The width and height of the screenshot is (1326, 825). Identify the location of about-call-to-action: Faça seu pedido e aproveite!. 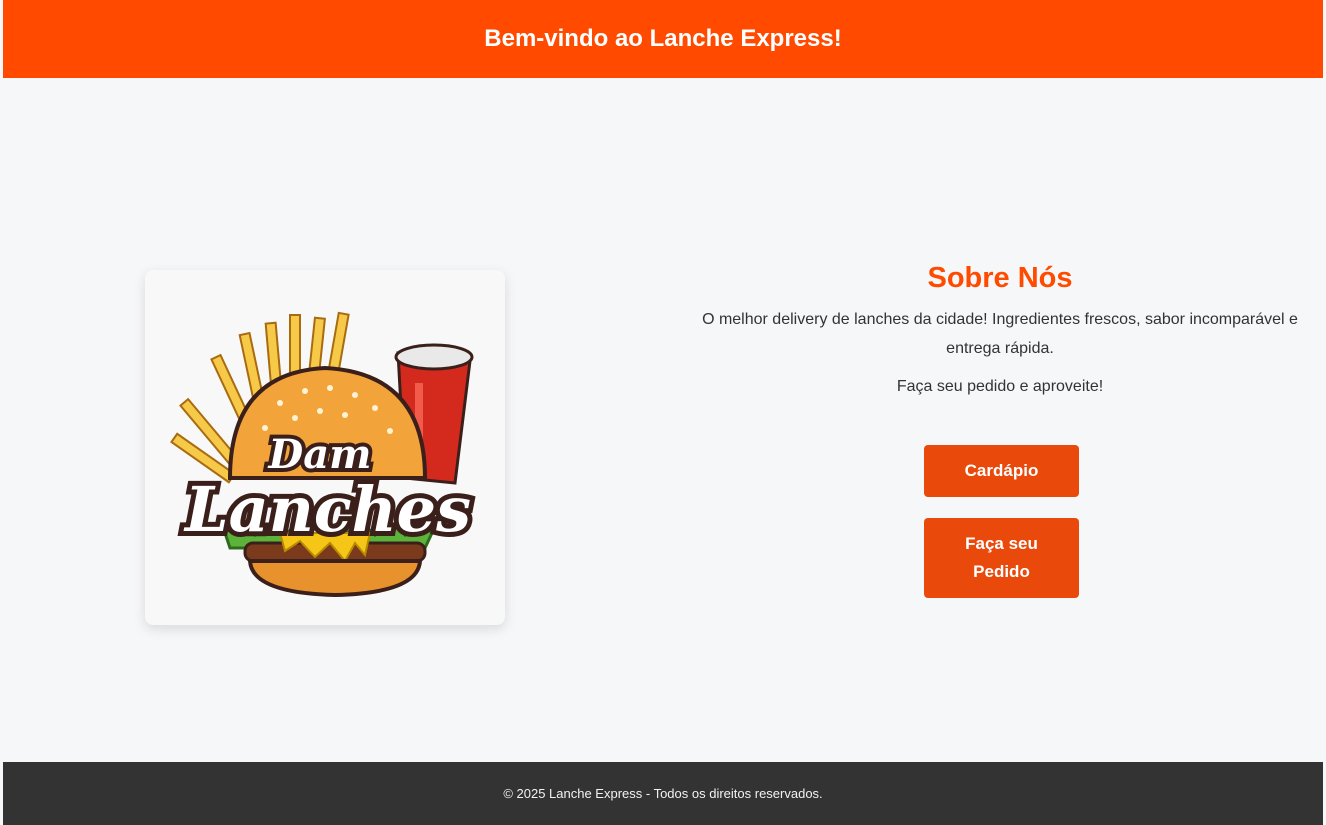
(1000, 386).